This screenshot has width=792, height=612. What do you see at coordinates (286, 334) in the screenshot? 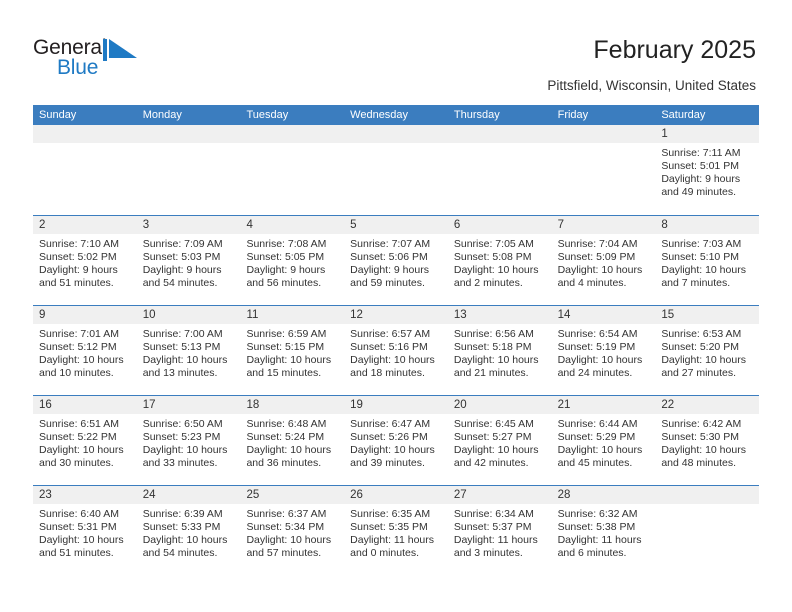
I see `sunrise-text: Sunrise: 6:59 AM` at bounding box center [286, 334].